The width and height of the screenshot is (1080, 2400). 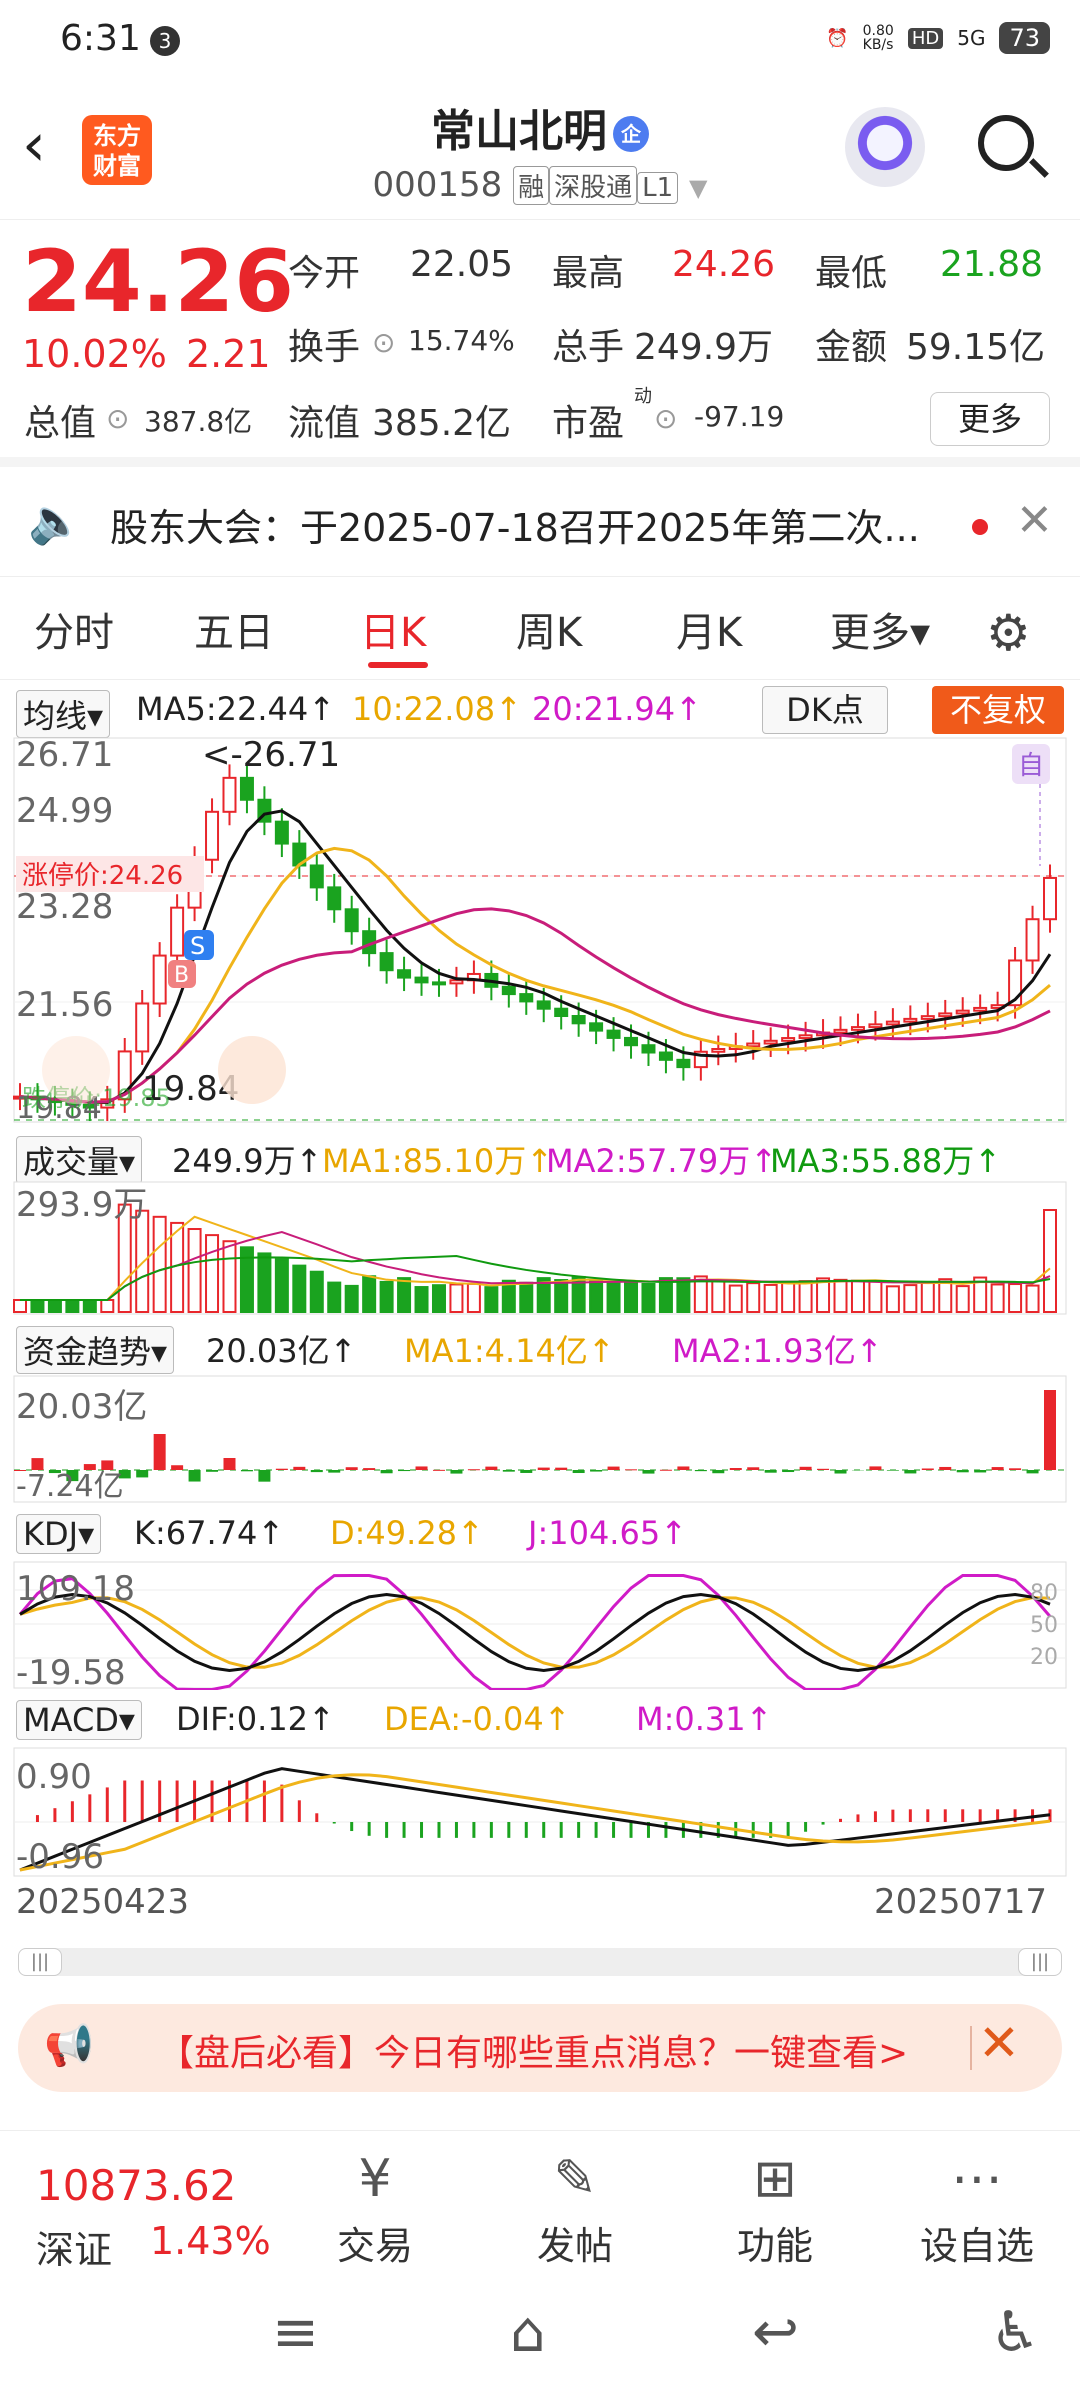 What do you see at coordinates (461, 264) in the screenshot?
I see `open-value: 22.05` at bounding box center [461, 264].